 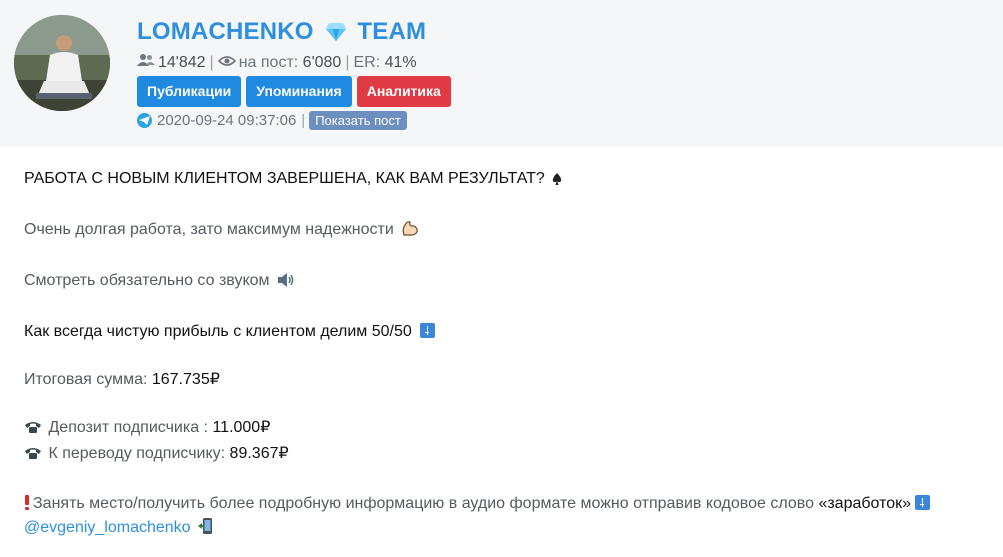 I want to click on mobile-phone-arrow-icon, so click(x=206, y=530).